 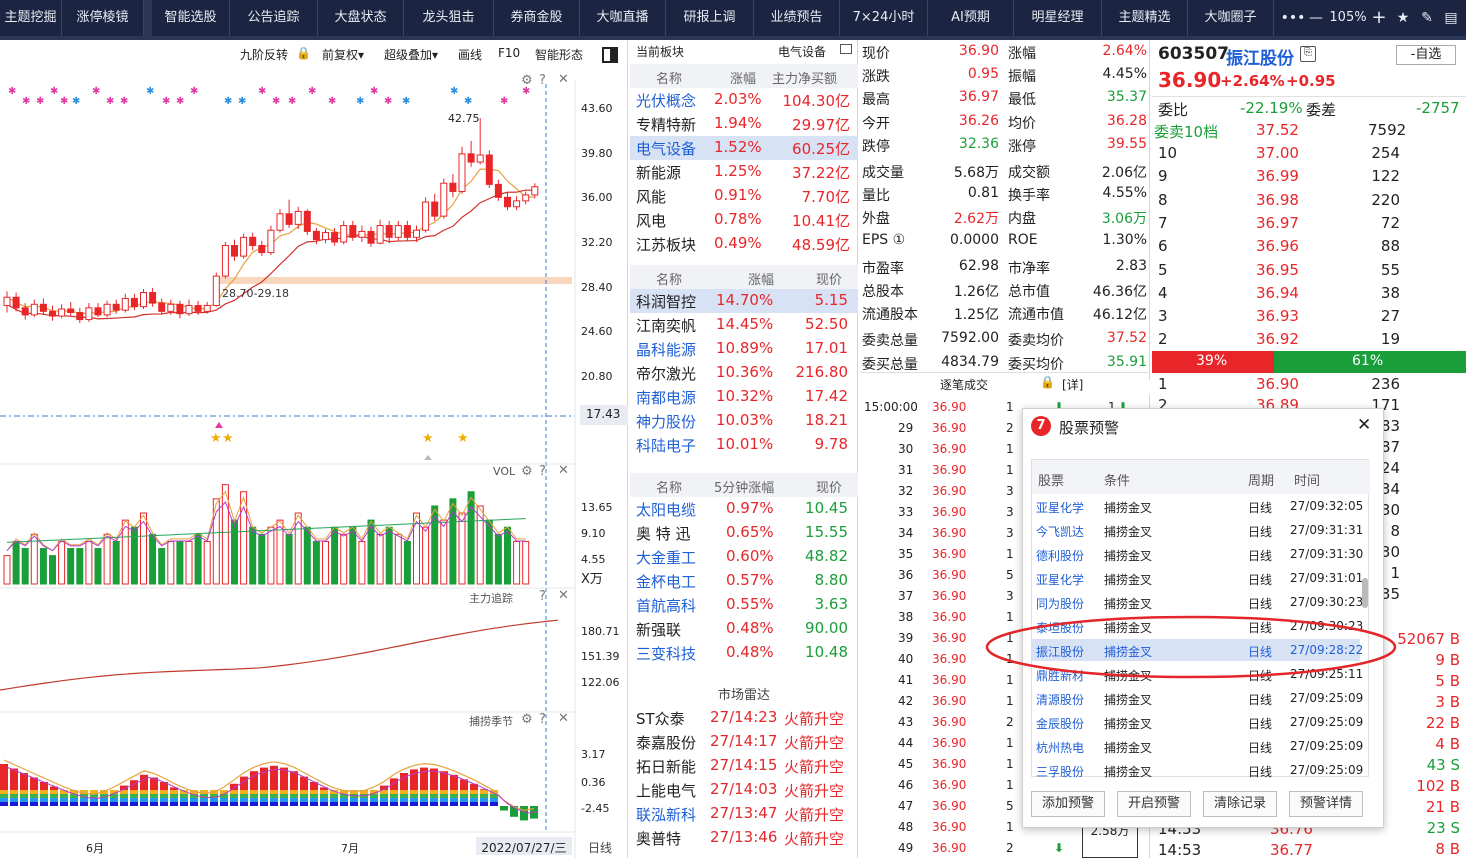 What do you see at coordinates (744, 349) in the screenshot?
I see `stock-row: 晶科能源 10.89% 17.01` at bounding box center [744, 349].